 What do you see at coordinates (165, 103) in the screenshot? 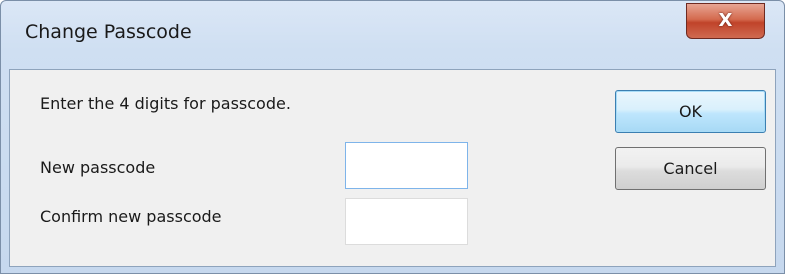
I see `instruction-text: Enter the 4 digits for passcode.` at bounding box center [165, 103].